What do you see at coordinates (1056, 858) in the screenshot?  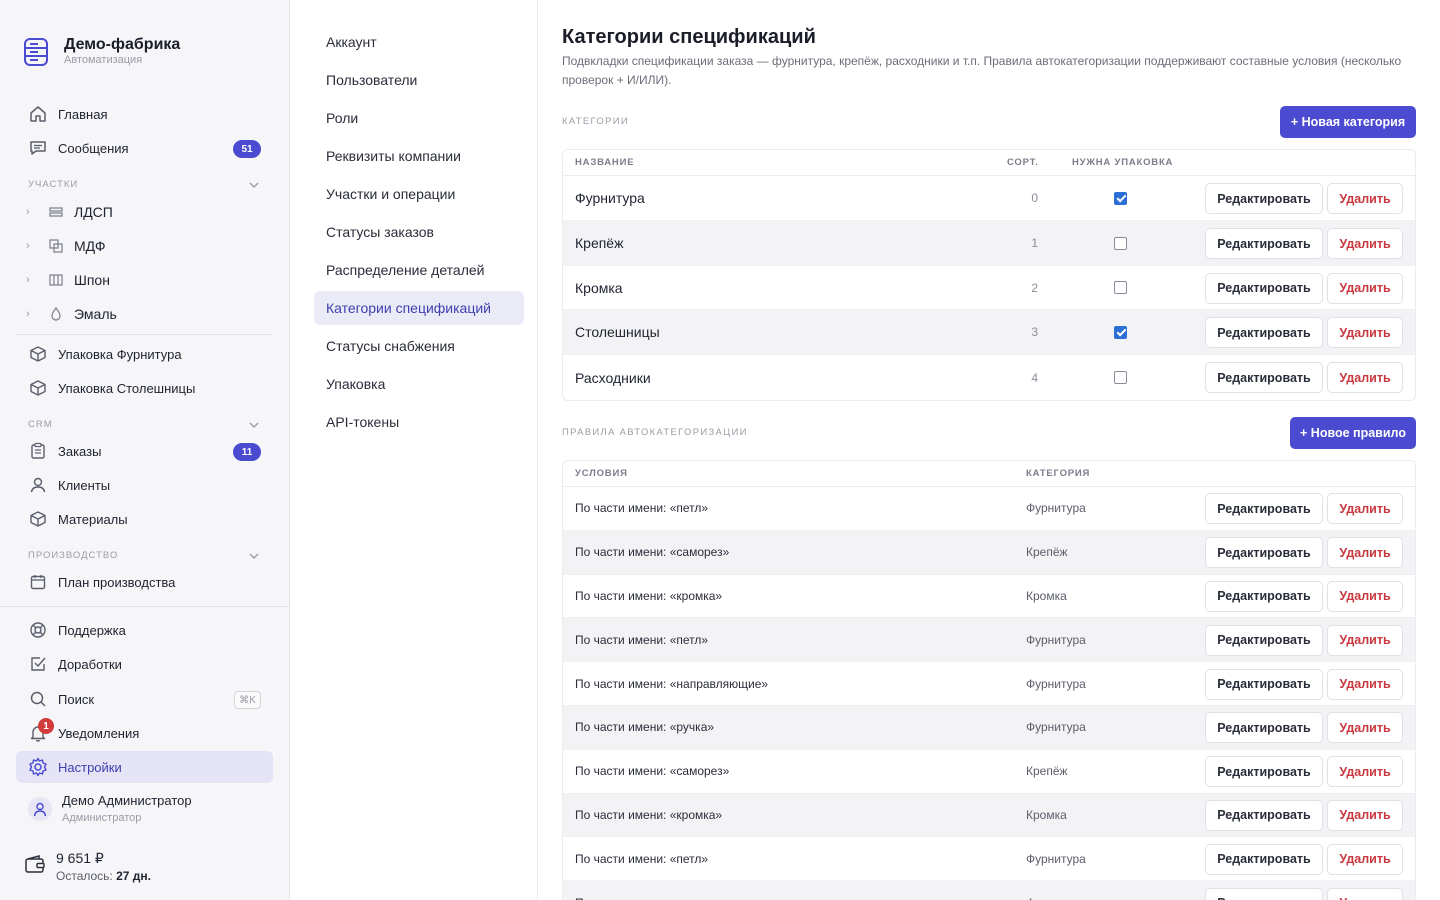 I see `rule-category: Фурнитура` at bounding box center [1056, 858].